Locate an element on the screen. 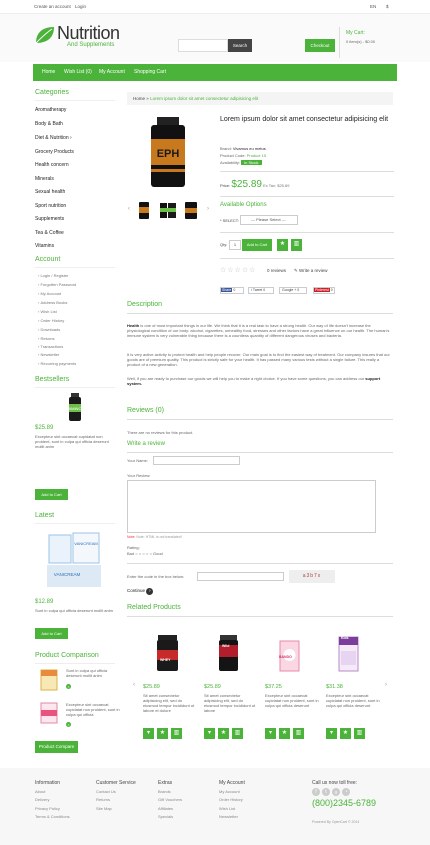 This screenshot has height=845, width=430. footer-link: Privacy Policy is located at coordinates (47, 808).